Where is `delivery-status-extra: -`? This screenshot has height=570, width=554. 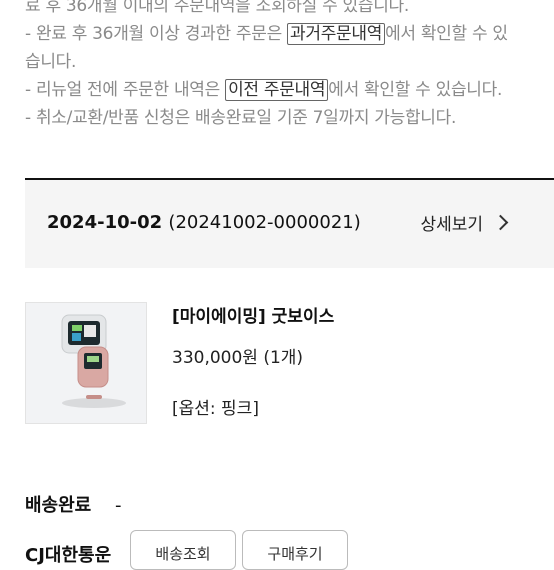 delivery-status-extra: - is located at coordinates (118, 505).